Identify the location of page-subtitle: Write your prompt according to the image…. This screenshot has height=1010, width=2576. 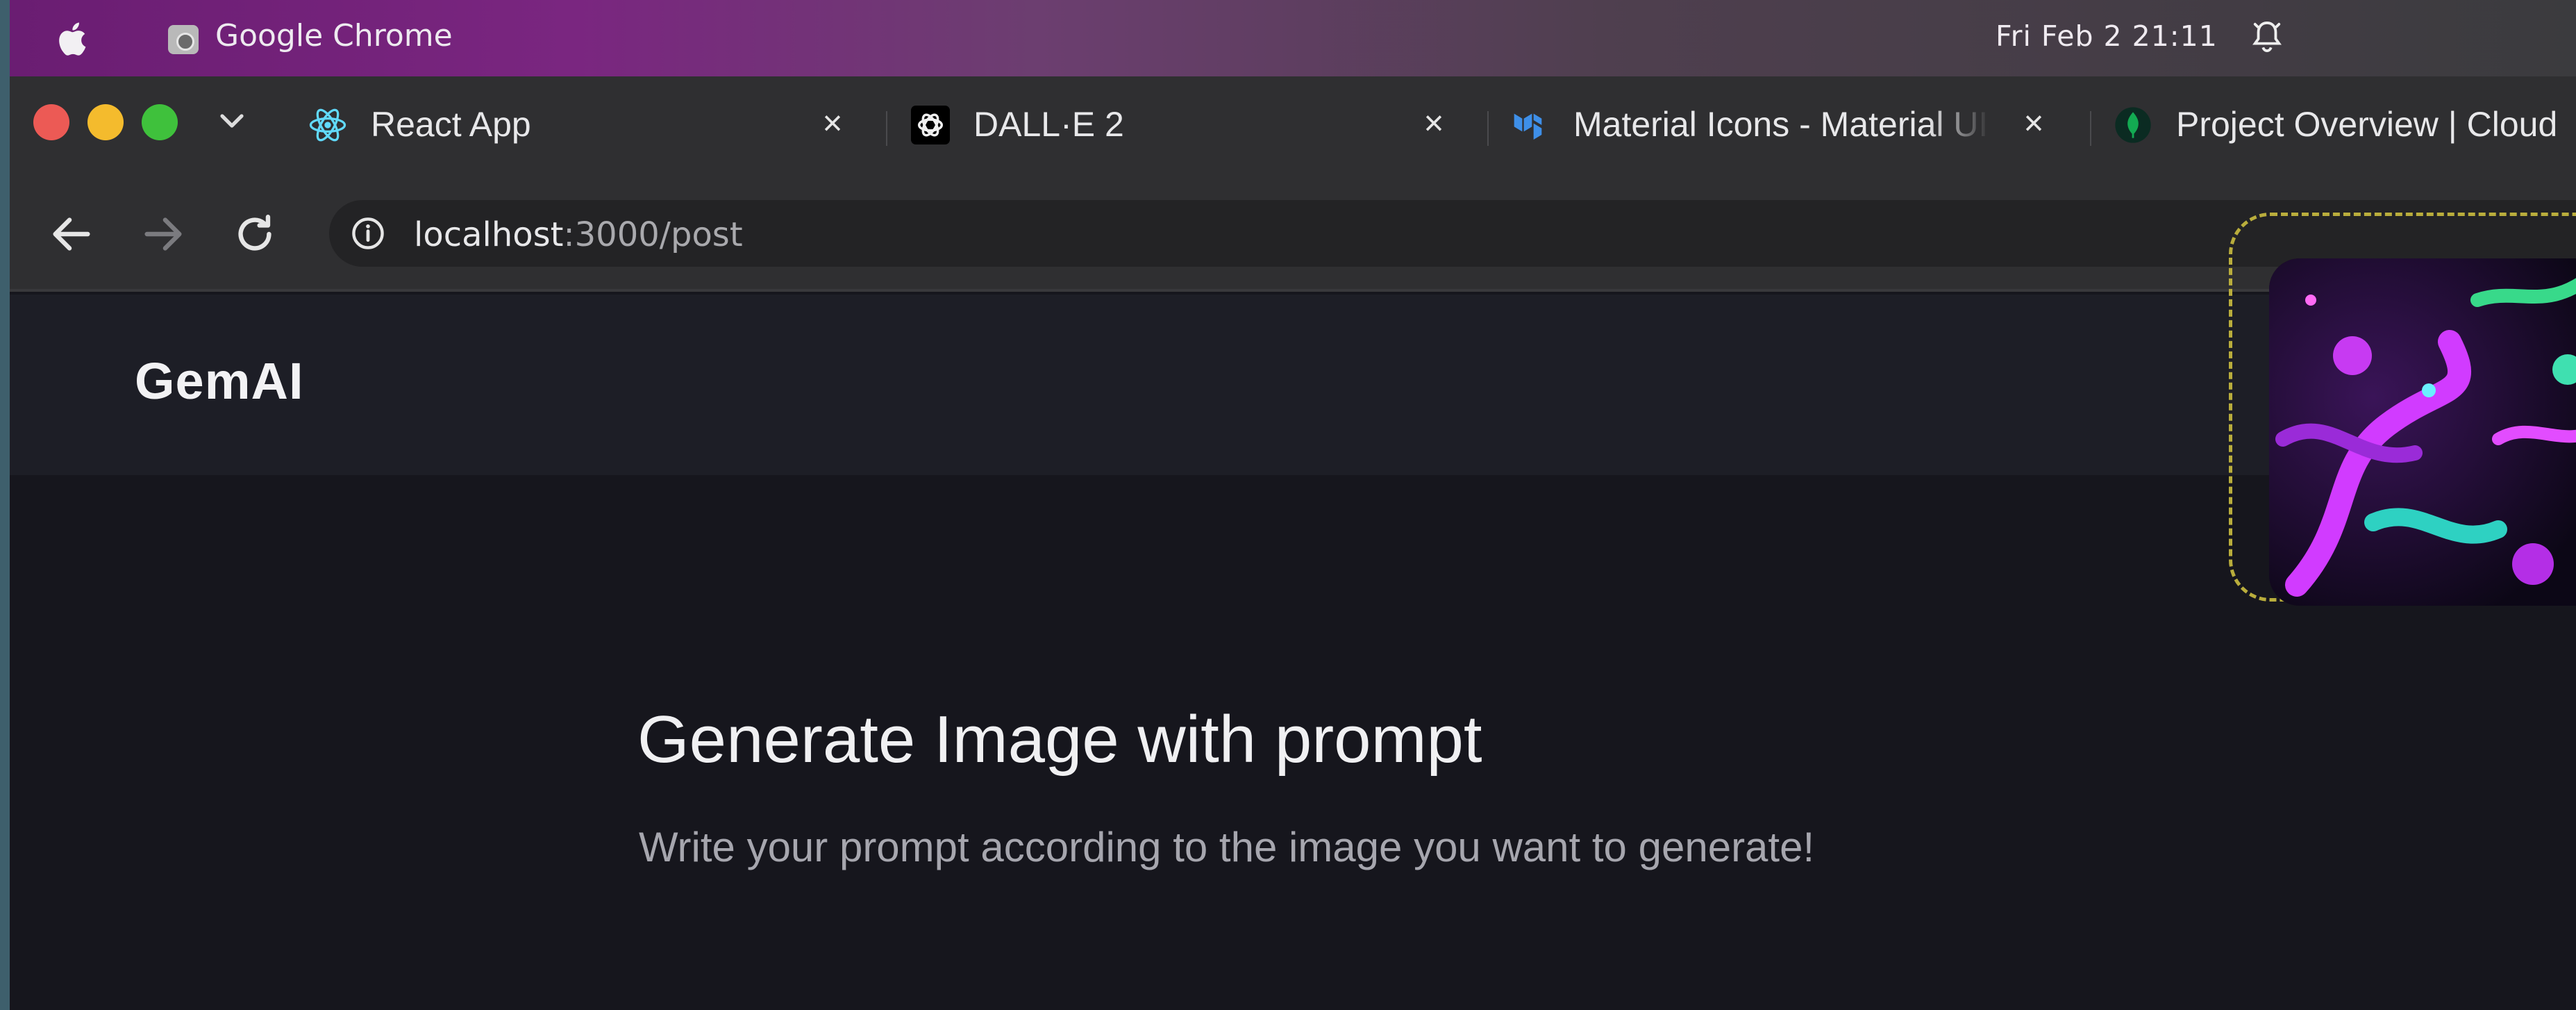
(1227, 847).